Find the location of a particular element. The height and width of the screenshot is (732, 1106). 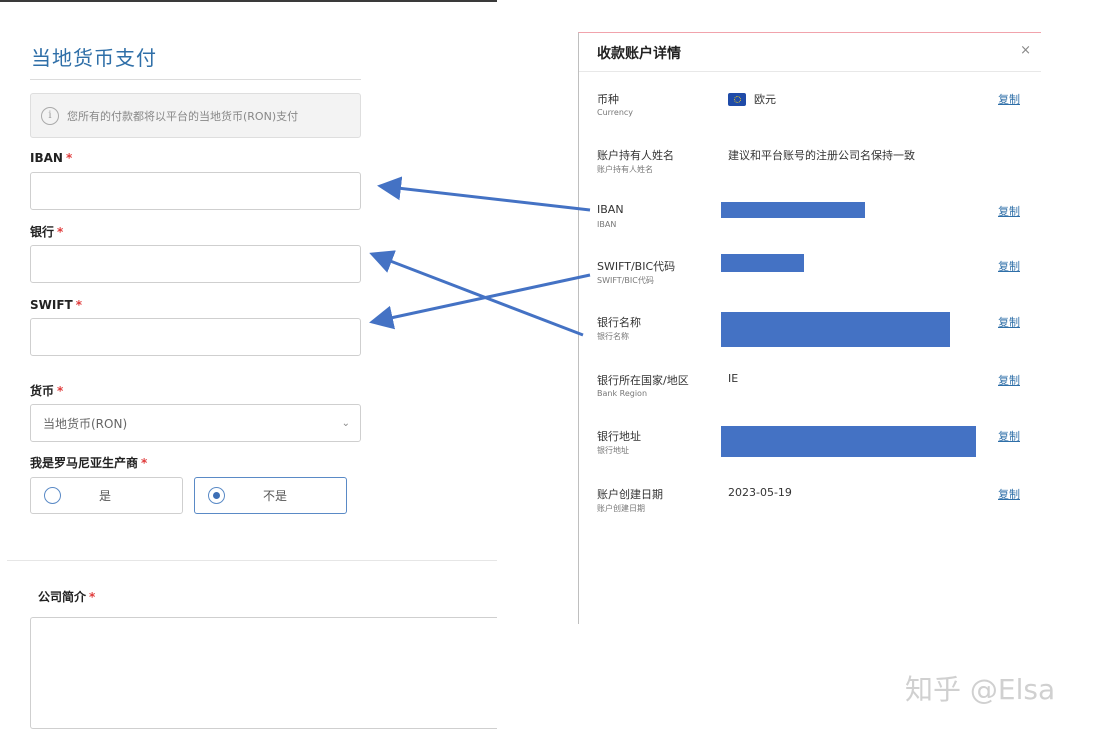

arrow-bank-name is located at coordinates (476, 293).